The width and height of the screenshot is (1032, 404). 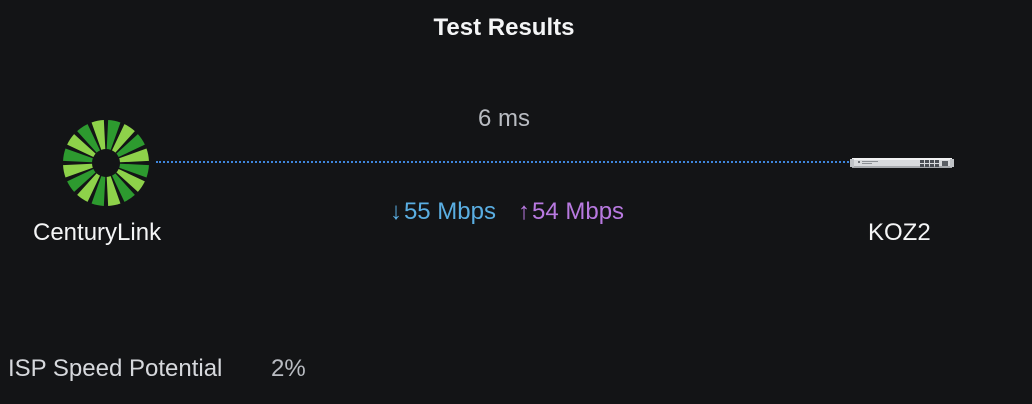 What do you see at coordinates (115, 368) in the screenshot?
I see `isp-speed-potential-label: ISP Speed Potential` at bounding box center [115, 368].